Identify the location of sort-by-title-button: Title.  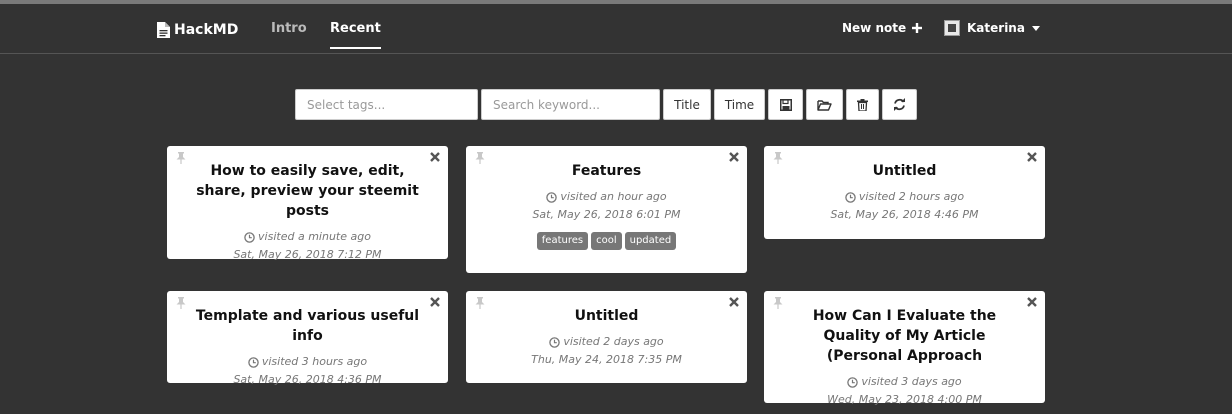
(687, 104).